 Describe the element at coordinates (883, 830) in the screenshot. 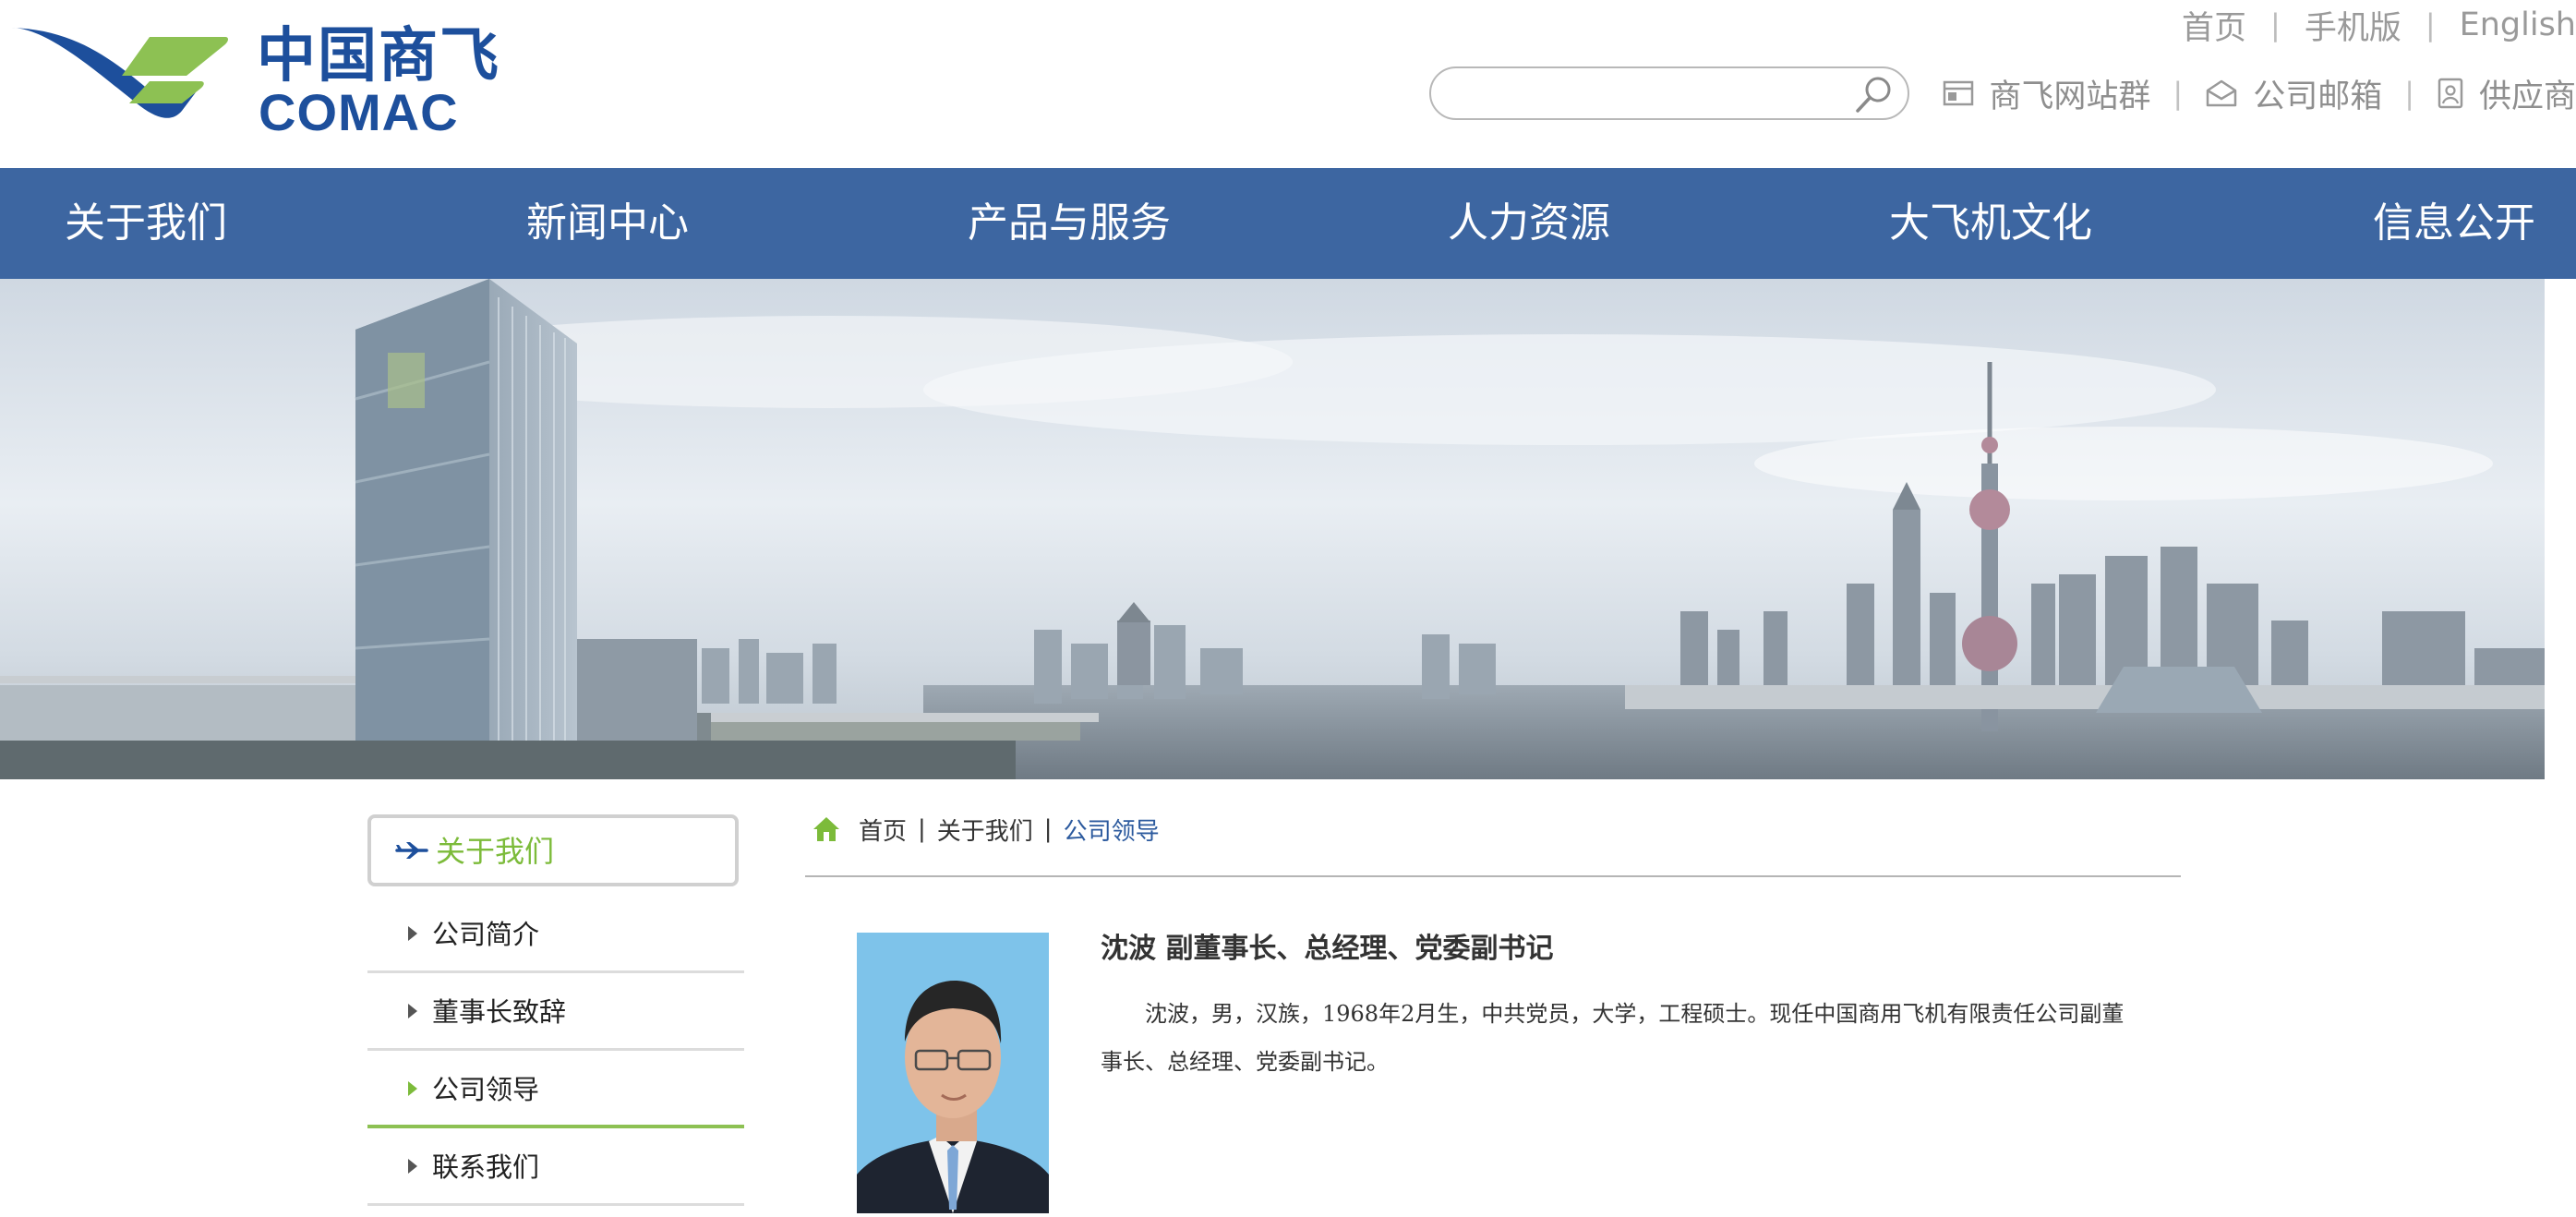

I see `breadcrumb-home: 首页` at that location.